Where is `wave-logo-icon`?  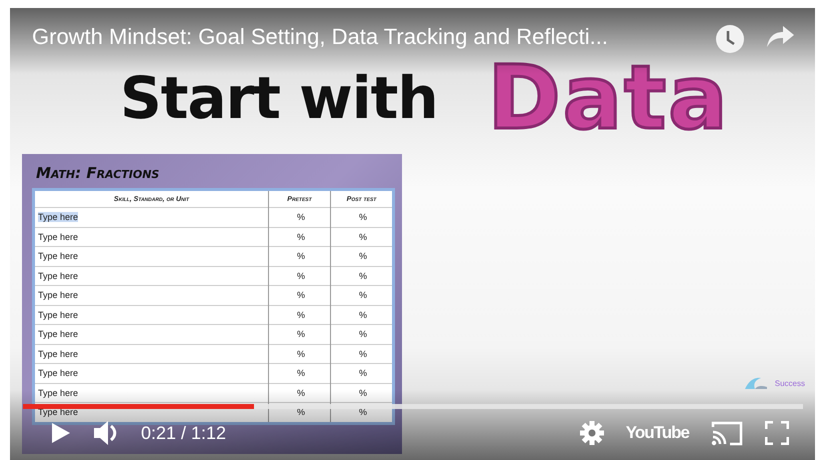 wave-logo-icon is located at coordinates (755, 383).